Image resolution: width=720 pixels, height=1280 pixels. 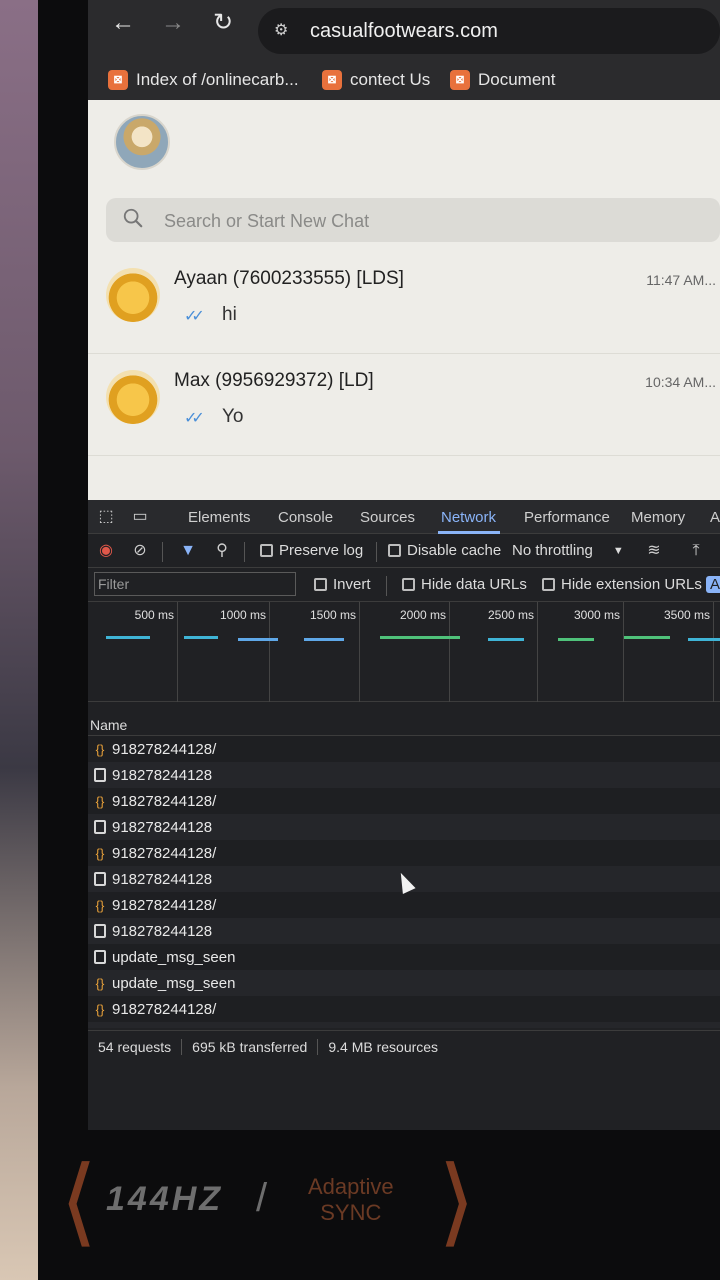 What do you see at coordinates (404, 957) in the screenshot?
I see `request-row: update_msg_seen` at bounding box center [404, 957].